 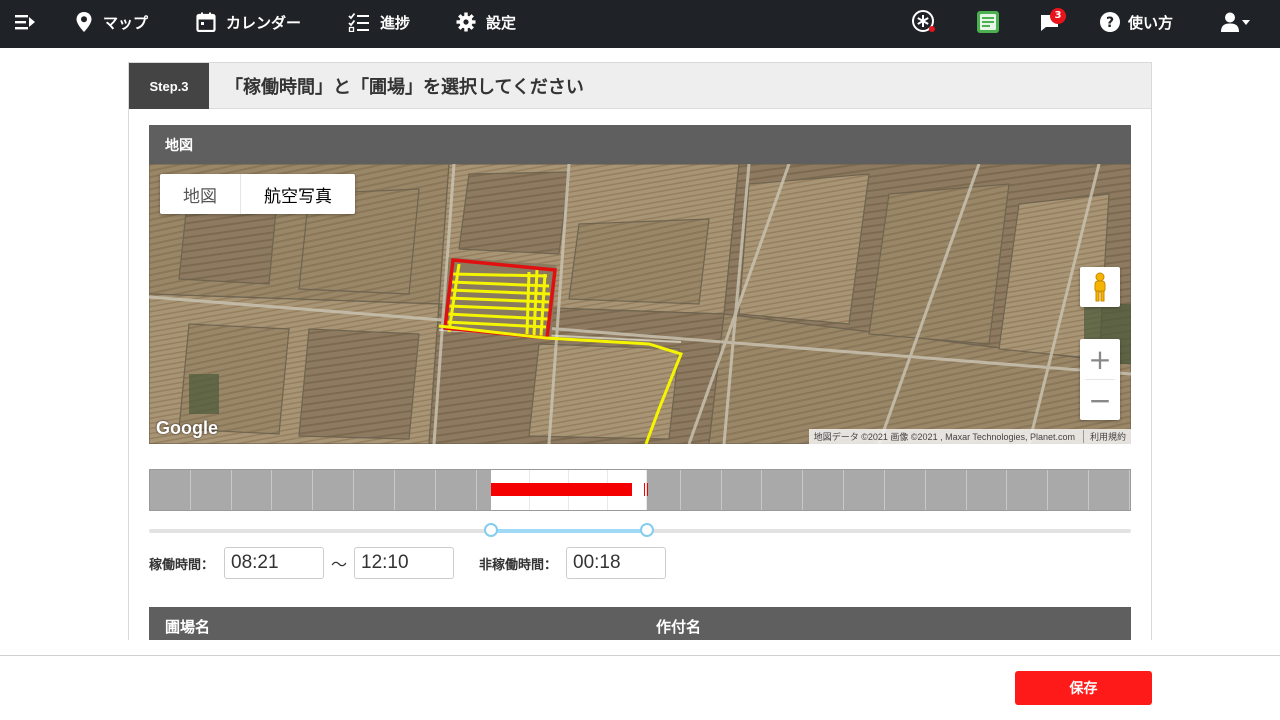 I want to click on terms-link: 利用規約, so click(x=1104, y=436).